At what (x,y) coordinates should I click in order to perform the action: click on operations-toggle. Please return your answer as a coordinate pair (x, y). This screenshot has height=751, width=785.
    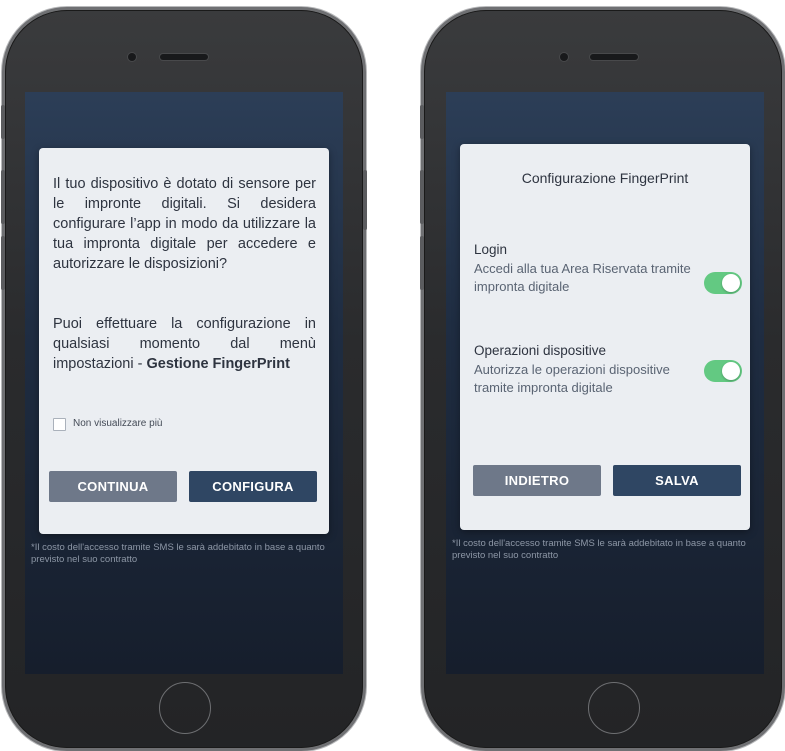
    Looking at the image, I should click on (723, 371).